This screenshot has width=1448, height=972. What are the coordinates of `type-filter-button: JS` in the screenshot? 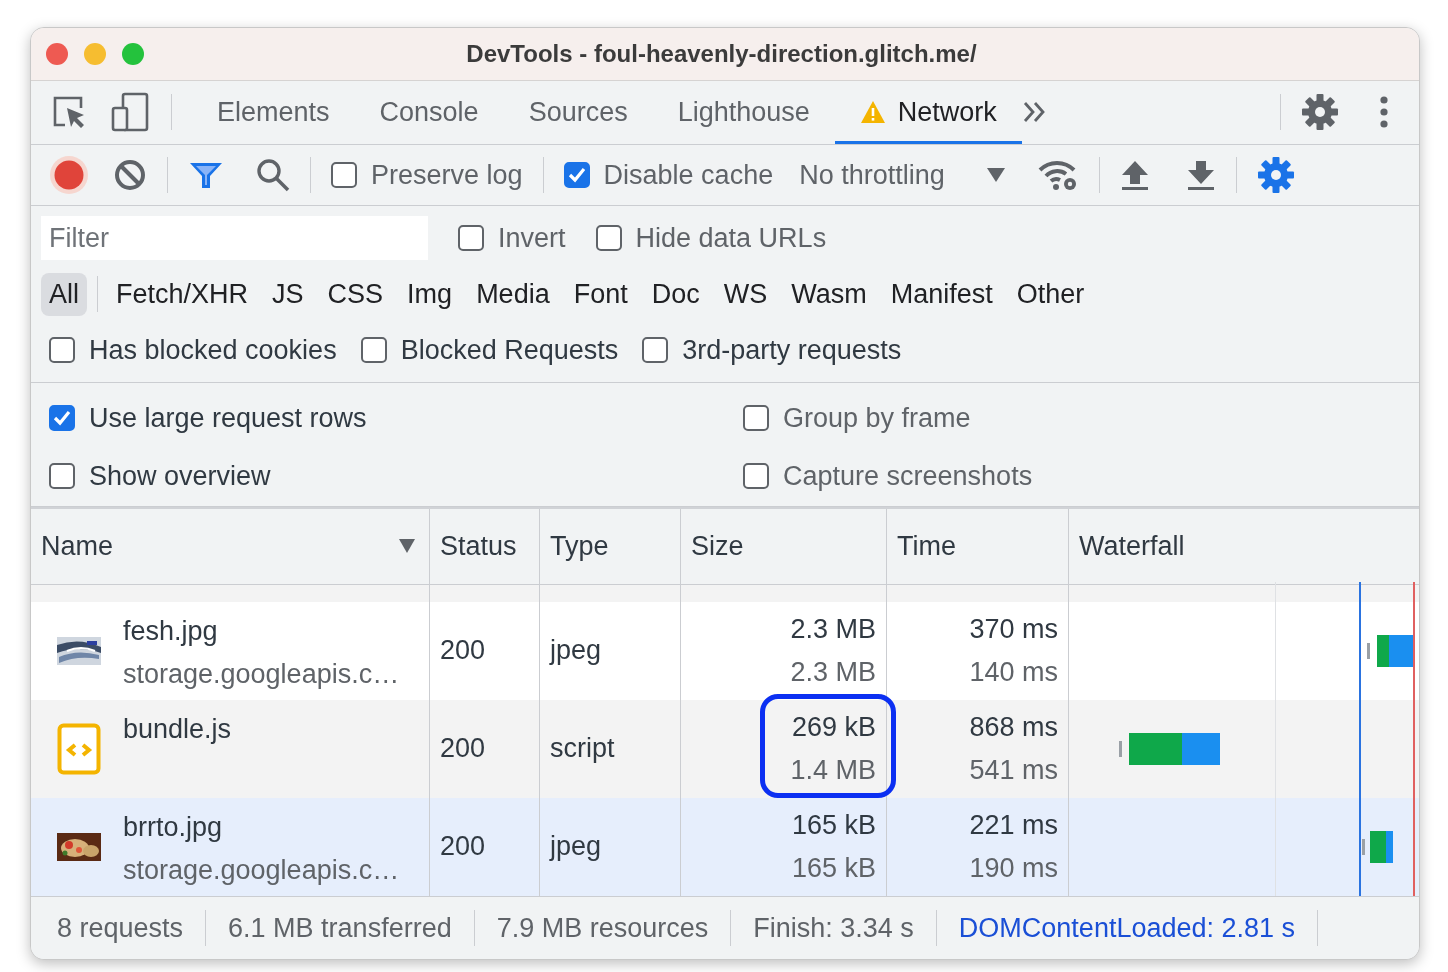 It's located at (288, 294).